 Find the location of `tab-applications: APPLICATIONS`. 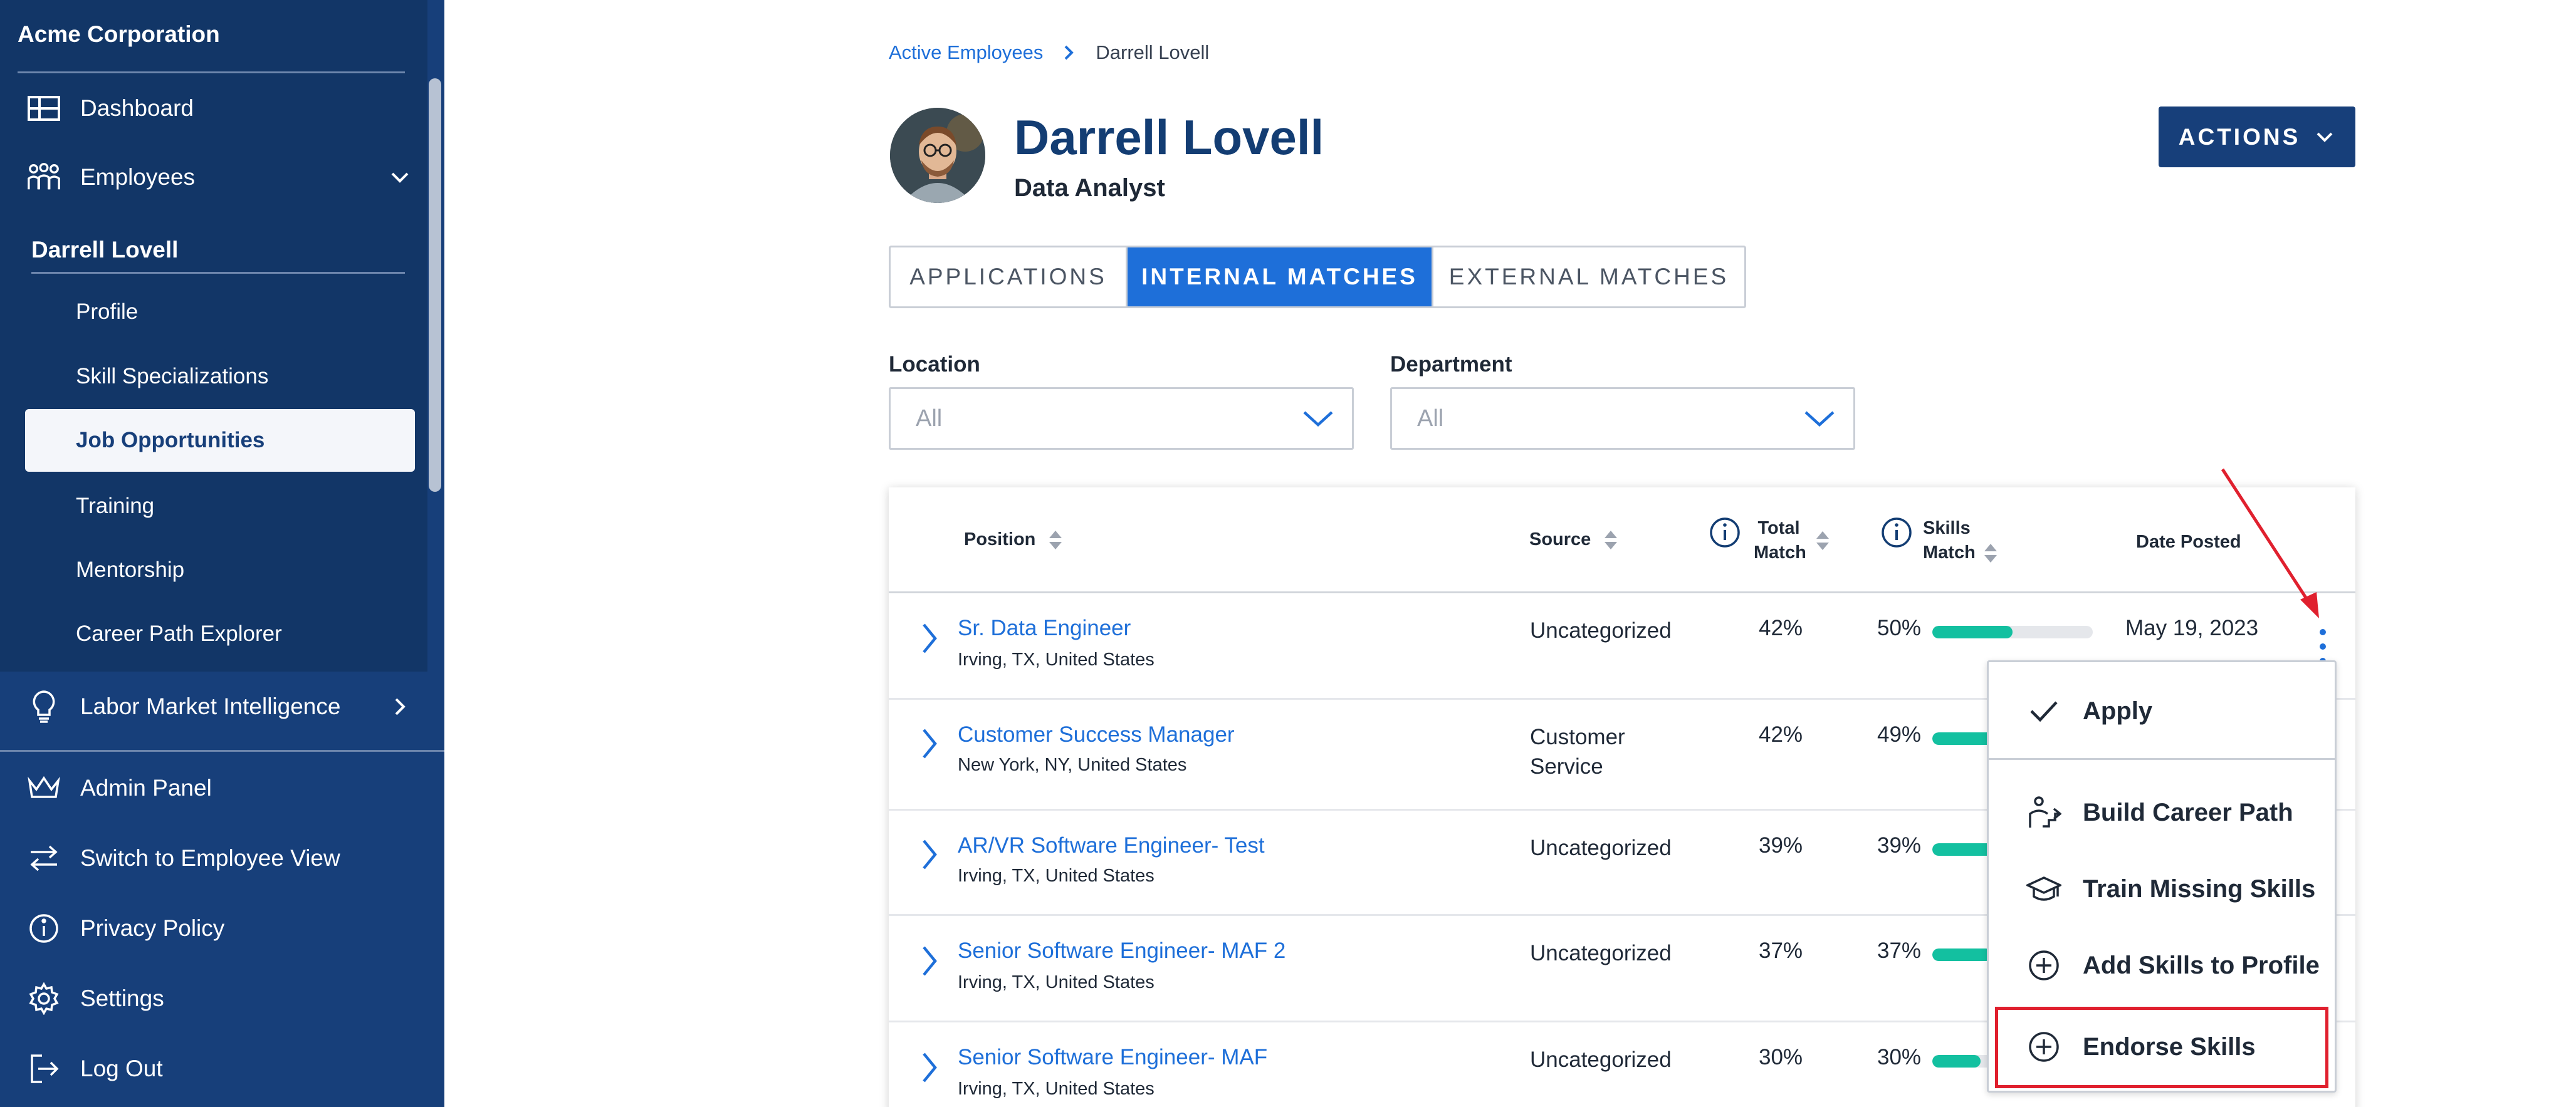

tab-applications: APPLICATIONS is located at coordinates (1009, 276).